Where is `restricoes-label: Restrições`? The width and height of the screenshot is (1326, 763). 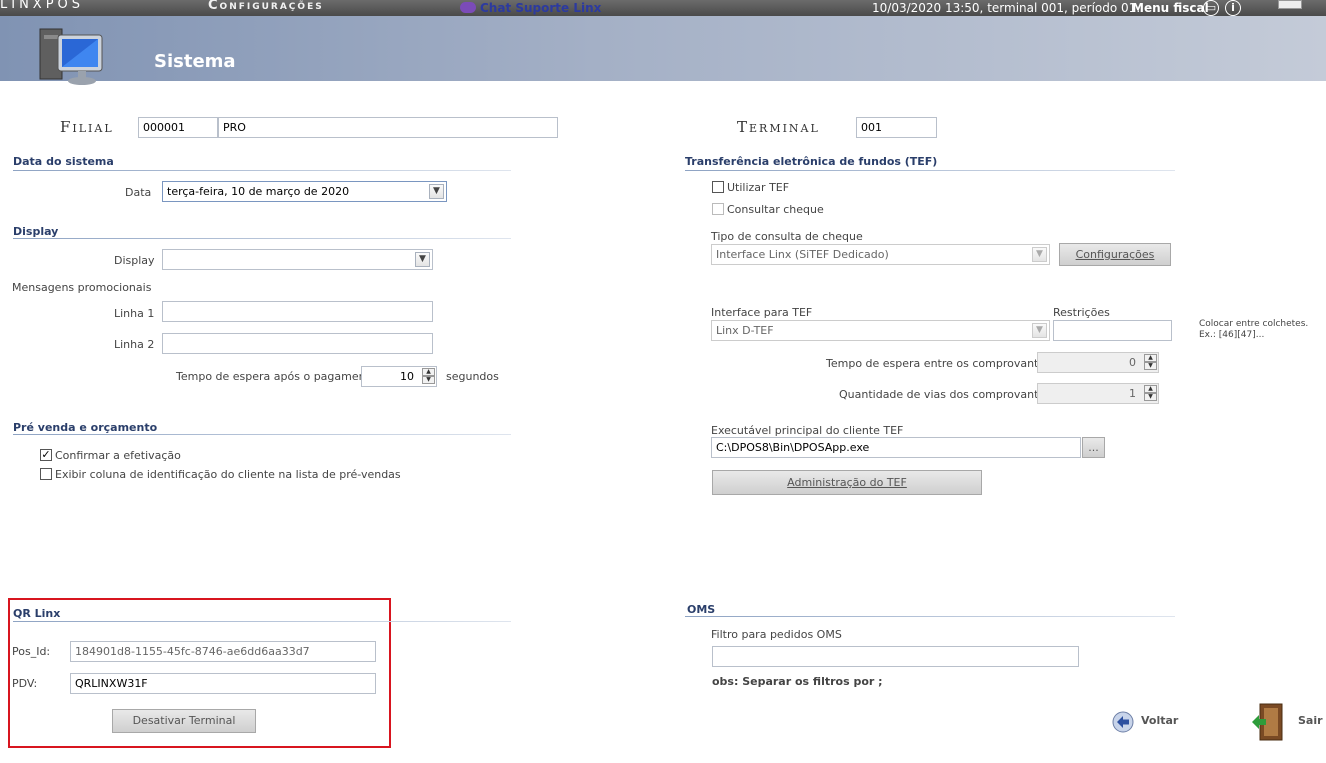
restricoes-label: Restrições is located at coordinates (1081, 312).